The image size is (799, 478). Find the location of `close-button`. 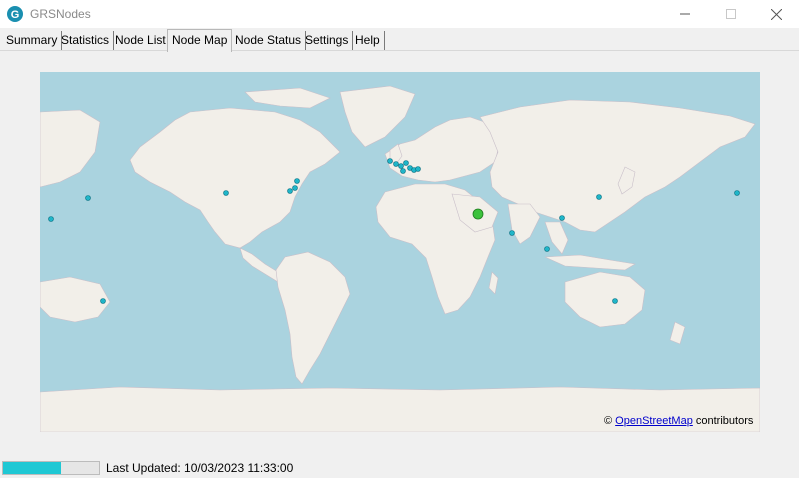

close-button is located at coordinates (776, 14).